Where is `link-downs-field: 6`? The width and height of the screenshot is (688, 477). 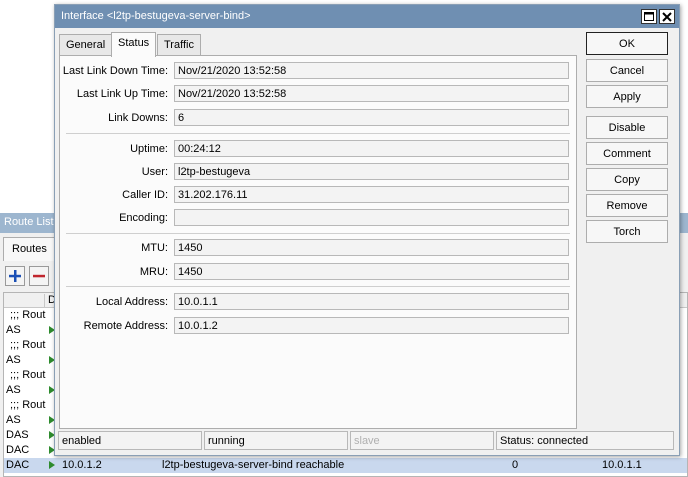 link-downs-field: 6 is located at coordinates (371, 117).